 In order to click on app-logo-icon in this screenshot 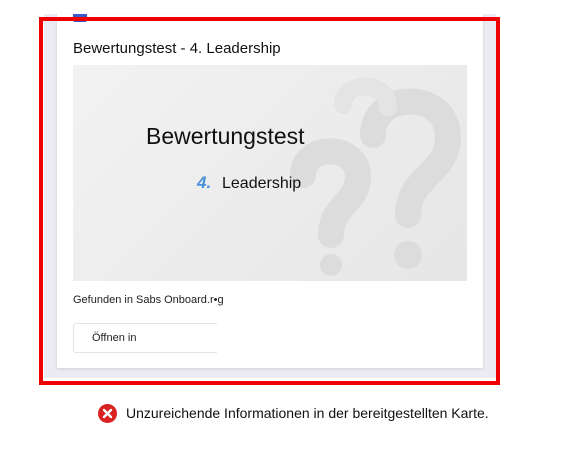, I will do `click(80, 18)`.